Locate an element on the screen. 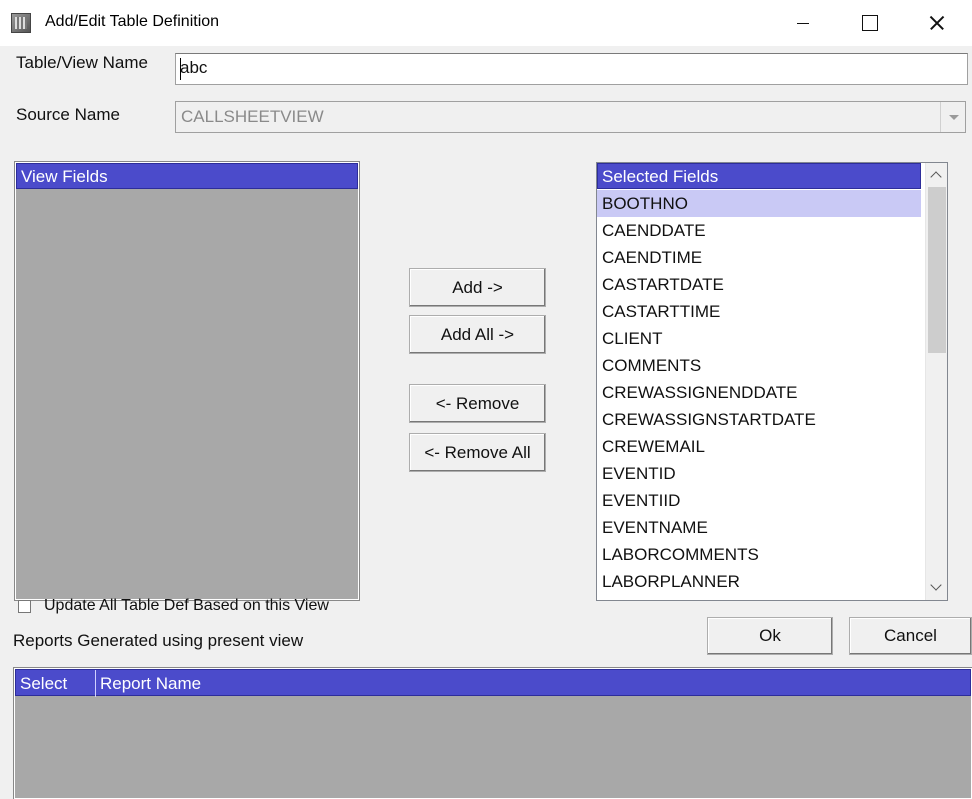 The image size is (972, 799). add-all-button: Add All -> is located at coordinates (477, 334).